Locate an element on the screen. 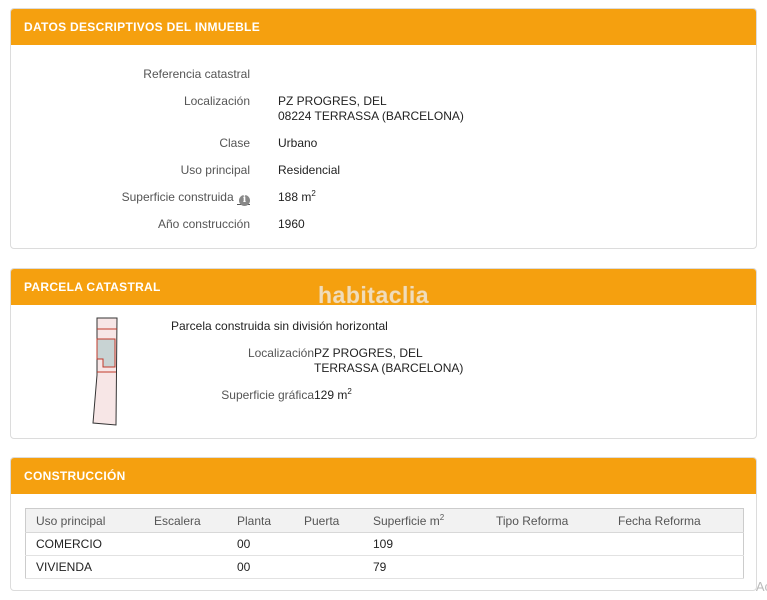 Image resolution: width=767 pixels, height=600 pixels. construction-header: CONSTRUCCIÓN is located at coordinates (383, 476).